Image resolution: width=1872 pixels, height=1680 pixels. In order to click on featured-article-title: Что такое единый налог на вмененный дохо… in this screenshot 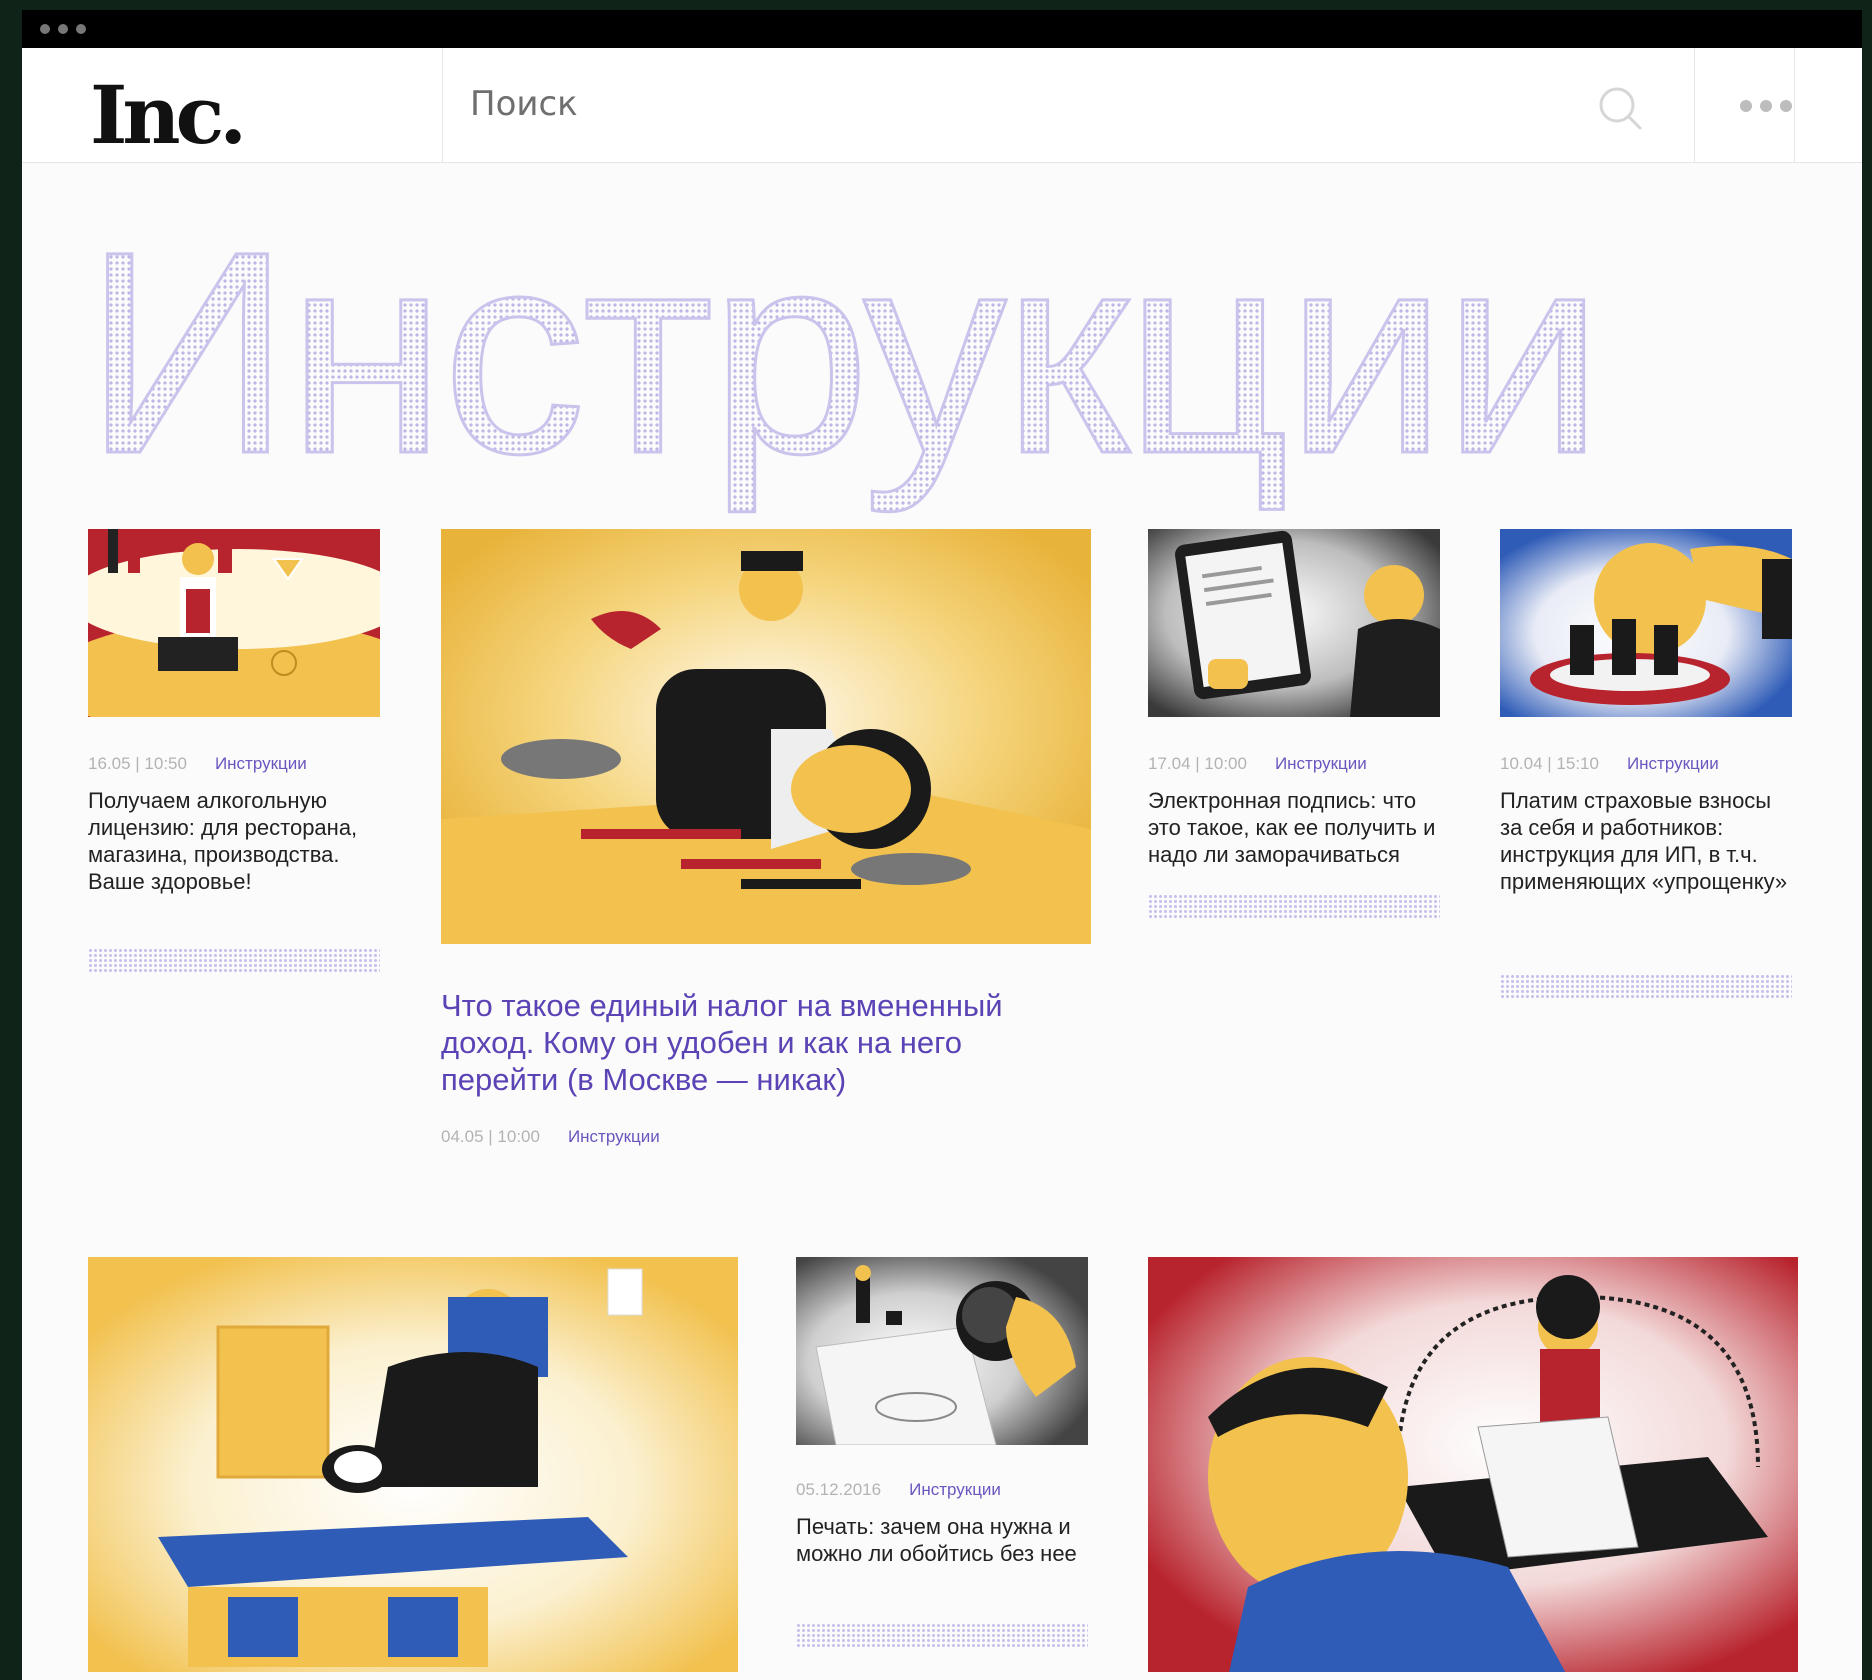, I will do `click(761, 1042)`.